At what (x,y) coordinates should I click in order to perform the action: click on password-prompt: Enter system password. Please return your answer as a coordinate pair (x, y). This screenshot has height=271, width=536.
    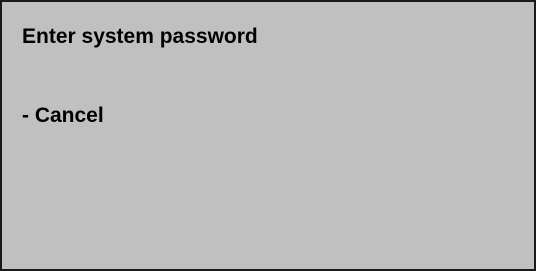
    Looking at the image, I should click on (140, 36).